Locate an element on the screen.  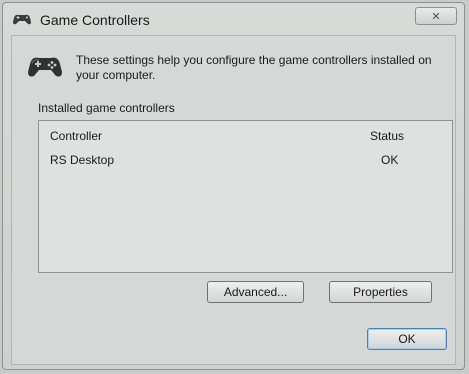
column-header-controller: Controller is located at coordinates (76, 136).